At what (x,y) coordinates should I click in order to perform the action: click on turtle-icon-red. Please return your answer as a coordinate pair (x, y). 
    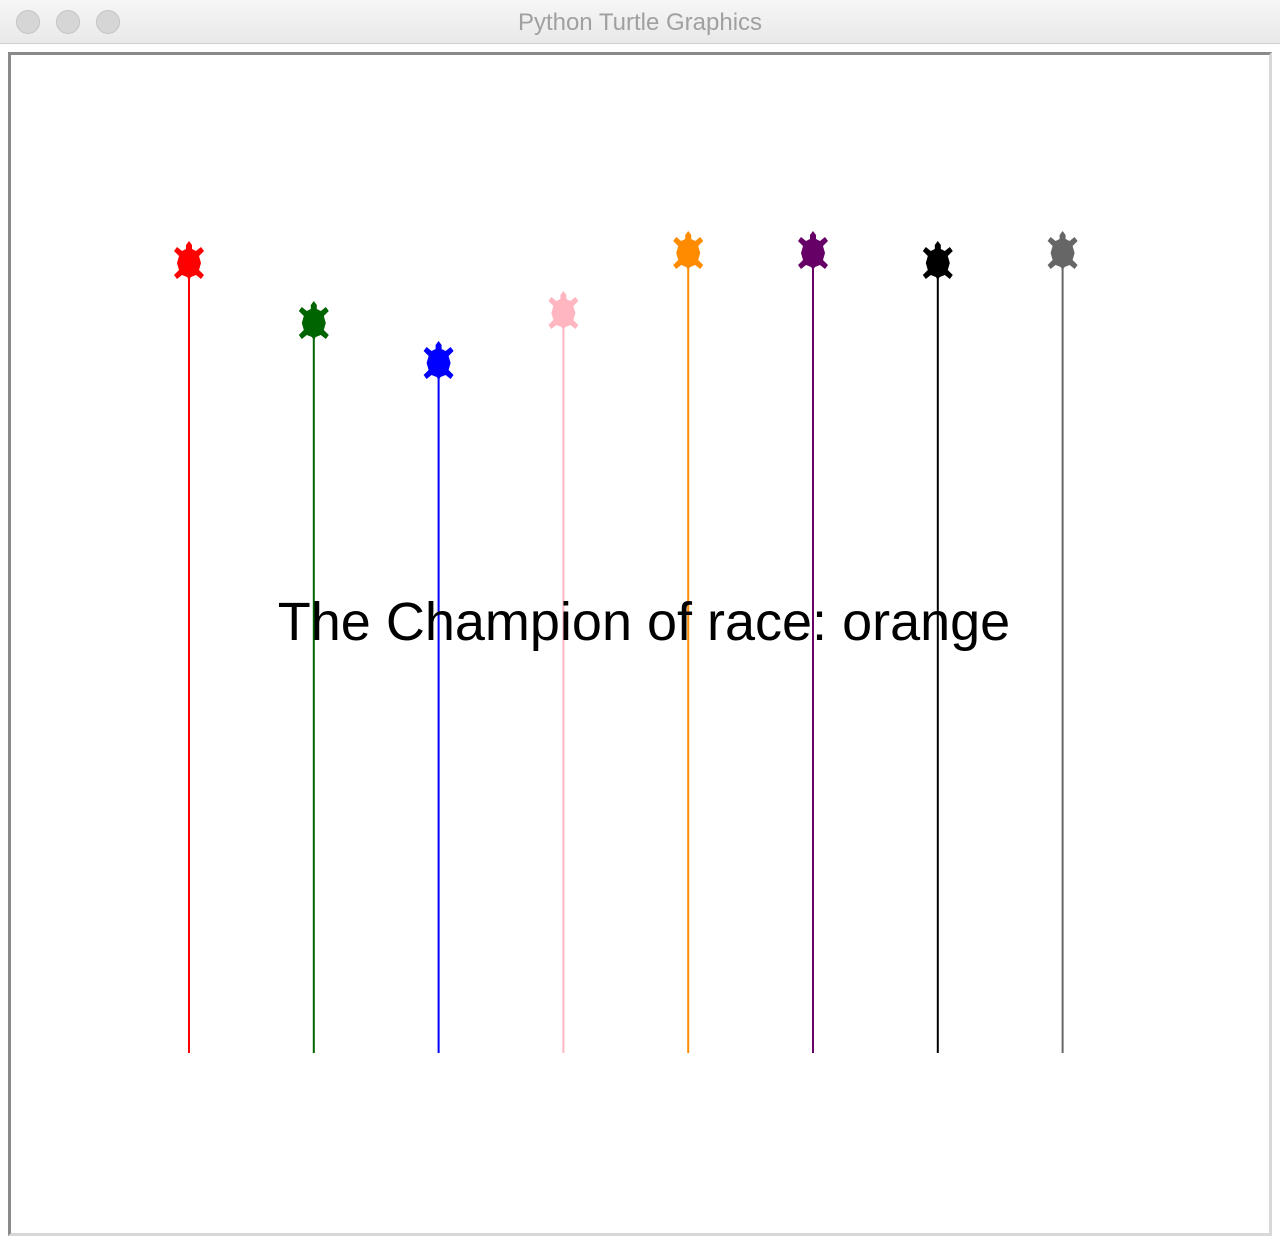
    Looking at the image, I should click on (189, 260).